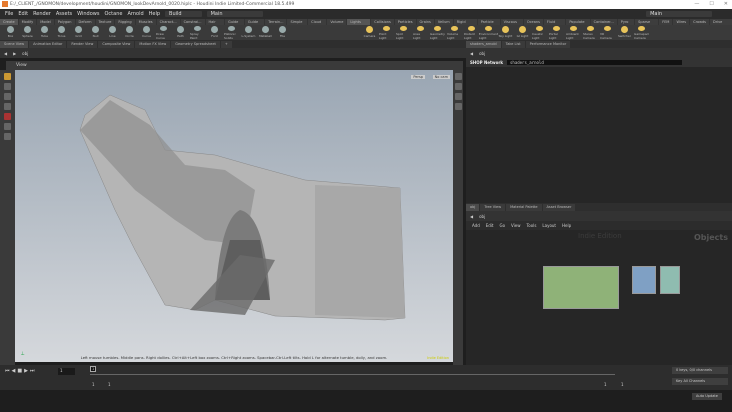 Image resolution: width=732 pixels, height=412 pixels. Describe the element at coordinates (488, 32) in the screenshot. I see `shelf-tool: Environment Light` at that location.